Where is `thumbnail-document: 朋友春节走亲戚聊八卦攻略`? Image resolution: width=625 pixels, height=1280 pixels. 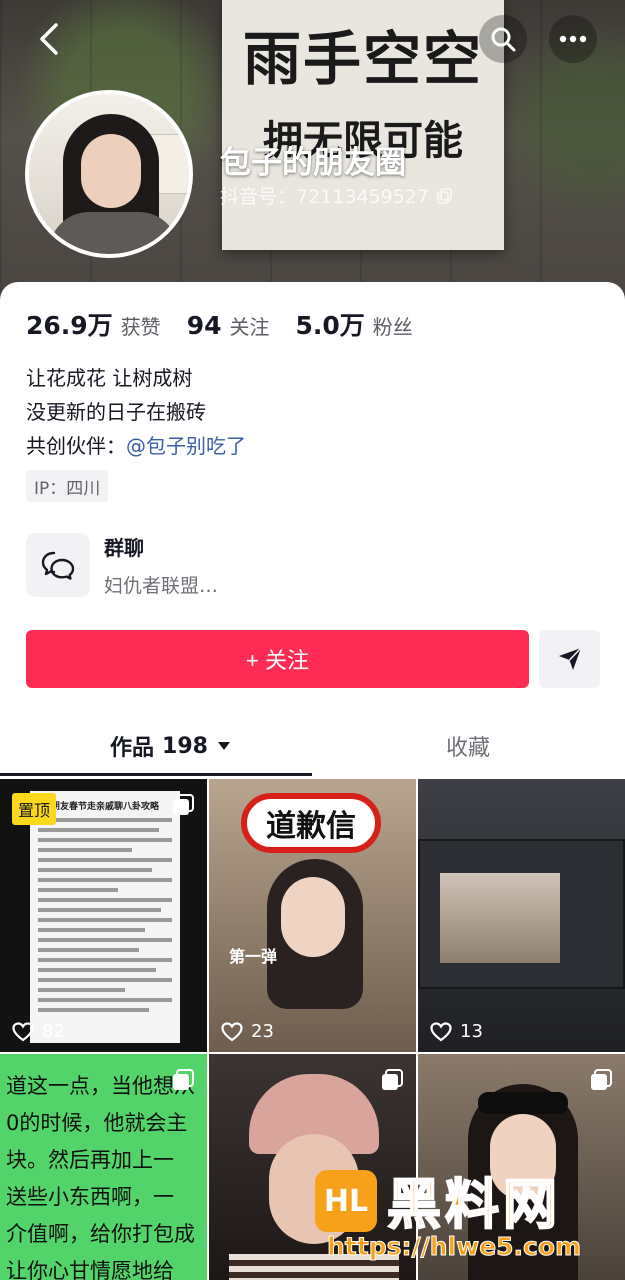
thumbnail-document: 朋友春节走亲戚聊八卦攻略 is located at coordinates (105, 917).